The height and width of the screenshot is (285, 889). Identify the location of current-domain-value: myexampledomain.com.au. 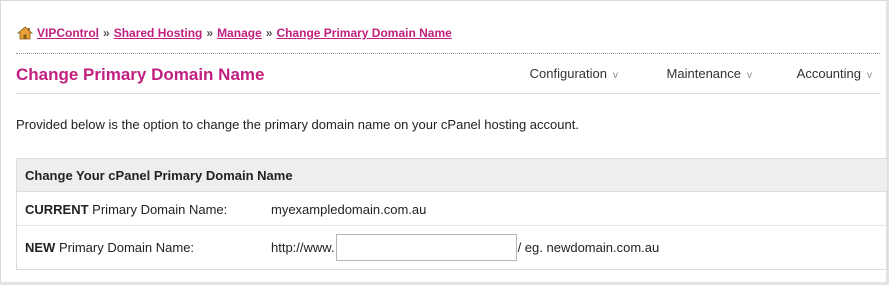
(349, 209).